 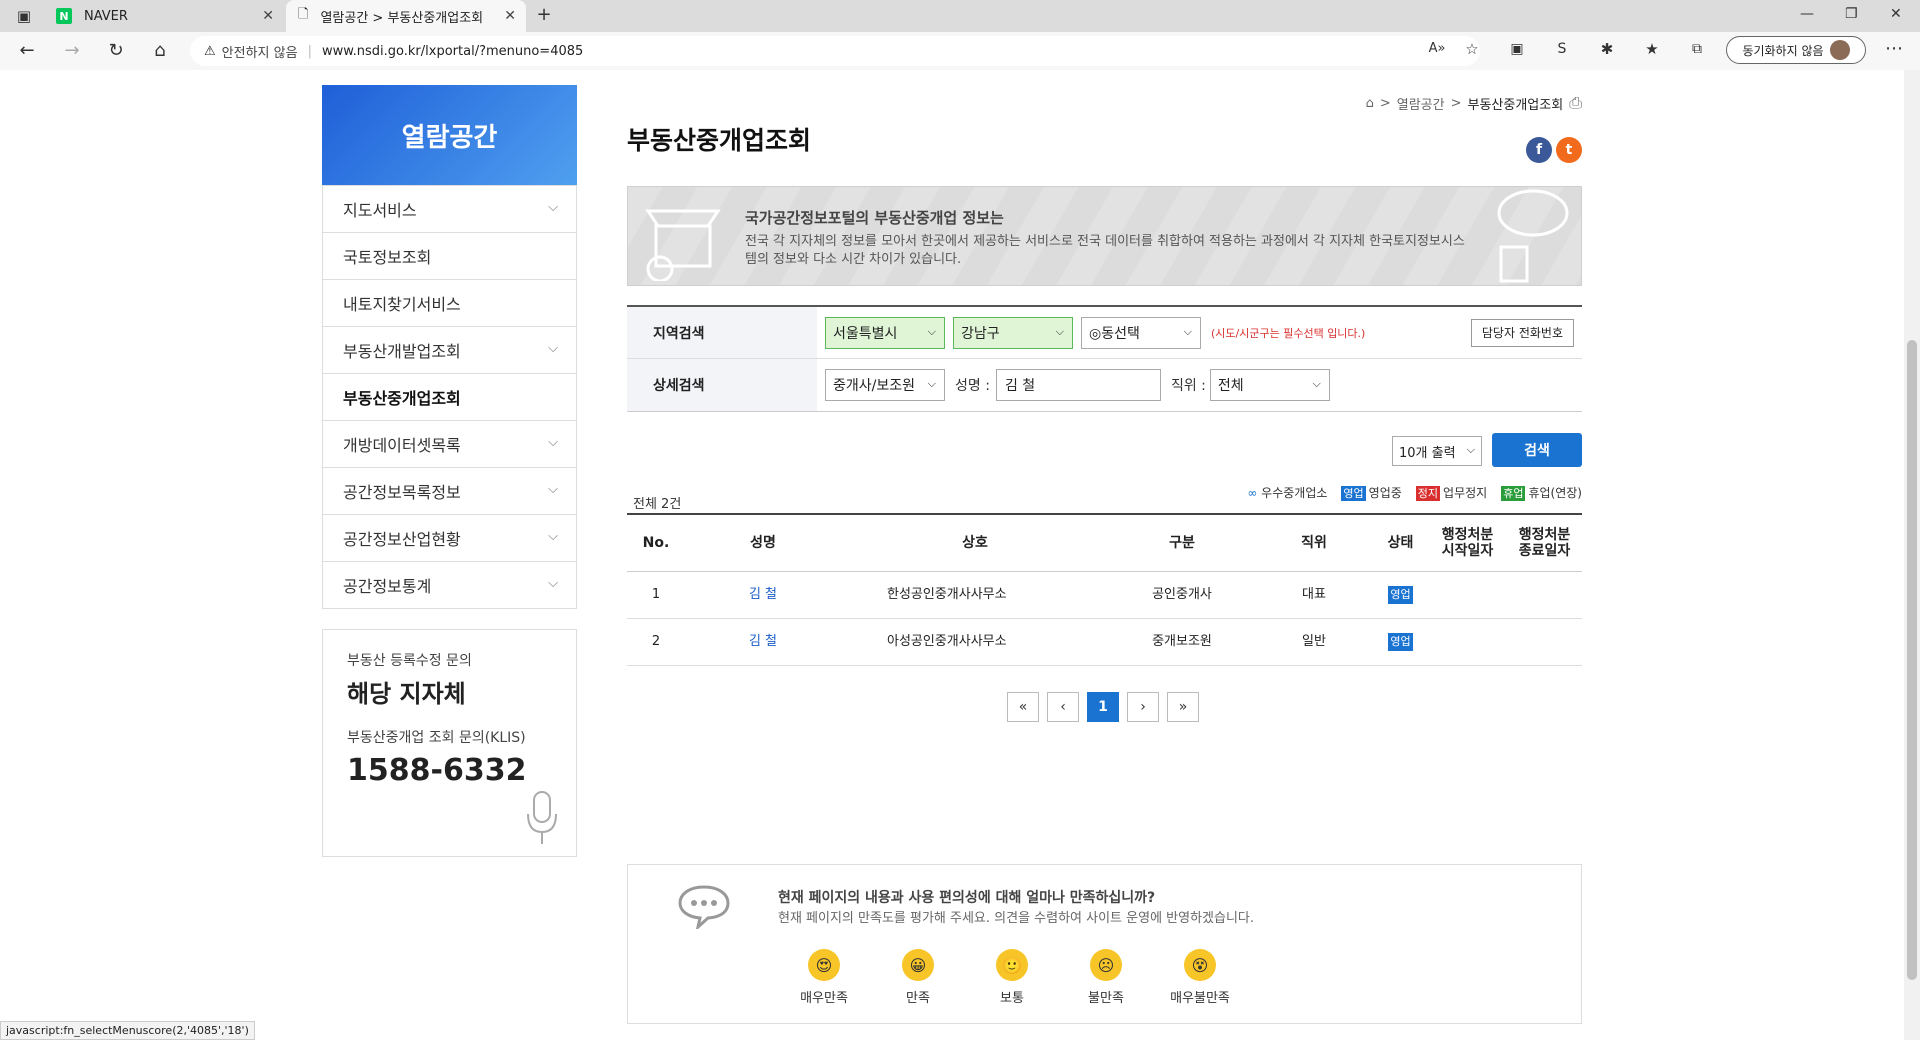 What do you see at coordinates (164, 16) in the screenshot?
I see `tab-naver: N NAVER ✕` at bounding box center [164, 16].